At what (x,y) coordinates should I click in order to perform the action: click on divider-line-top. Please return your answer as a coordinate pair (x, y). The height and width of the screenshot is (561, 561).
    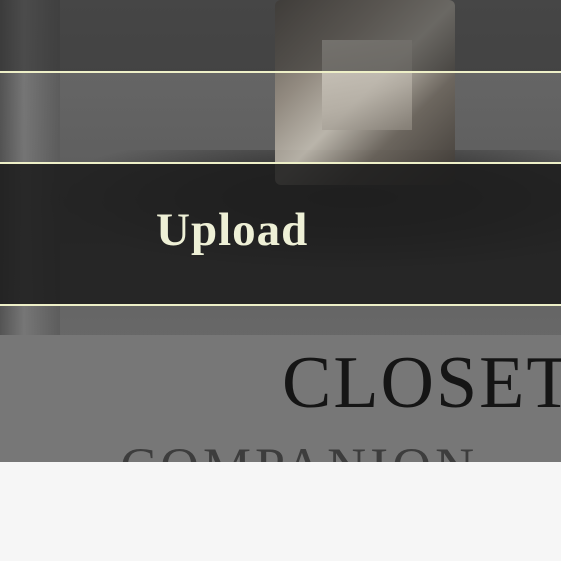
    Looking at the image, I should click on (280, 72).